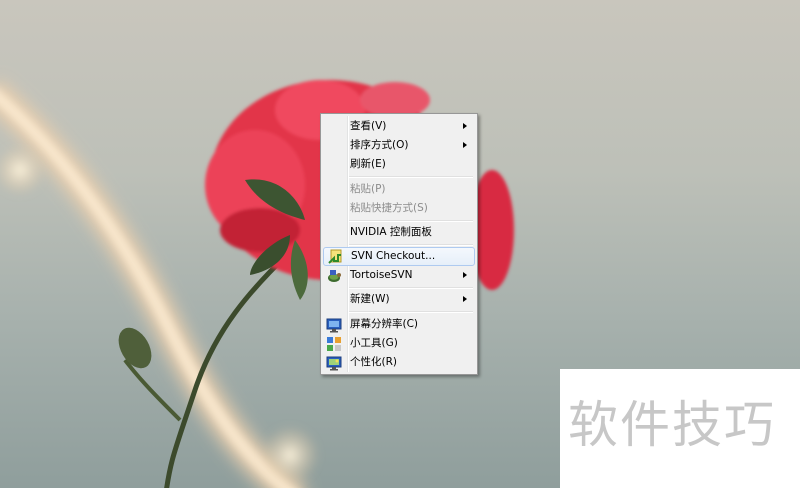  Describe the element at coordinates (334, 363) in the screenshot. I see `personalize-icon` at that location.